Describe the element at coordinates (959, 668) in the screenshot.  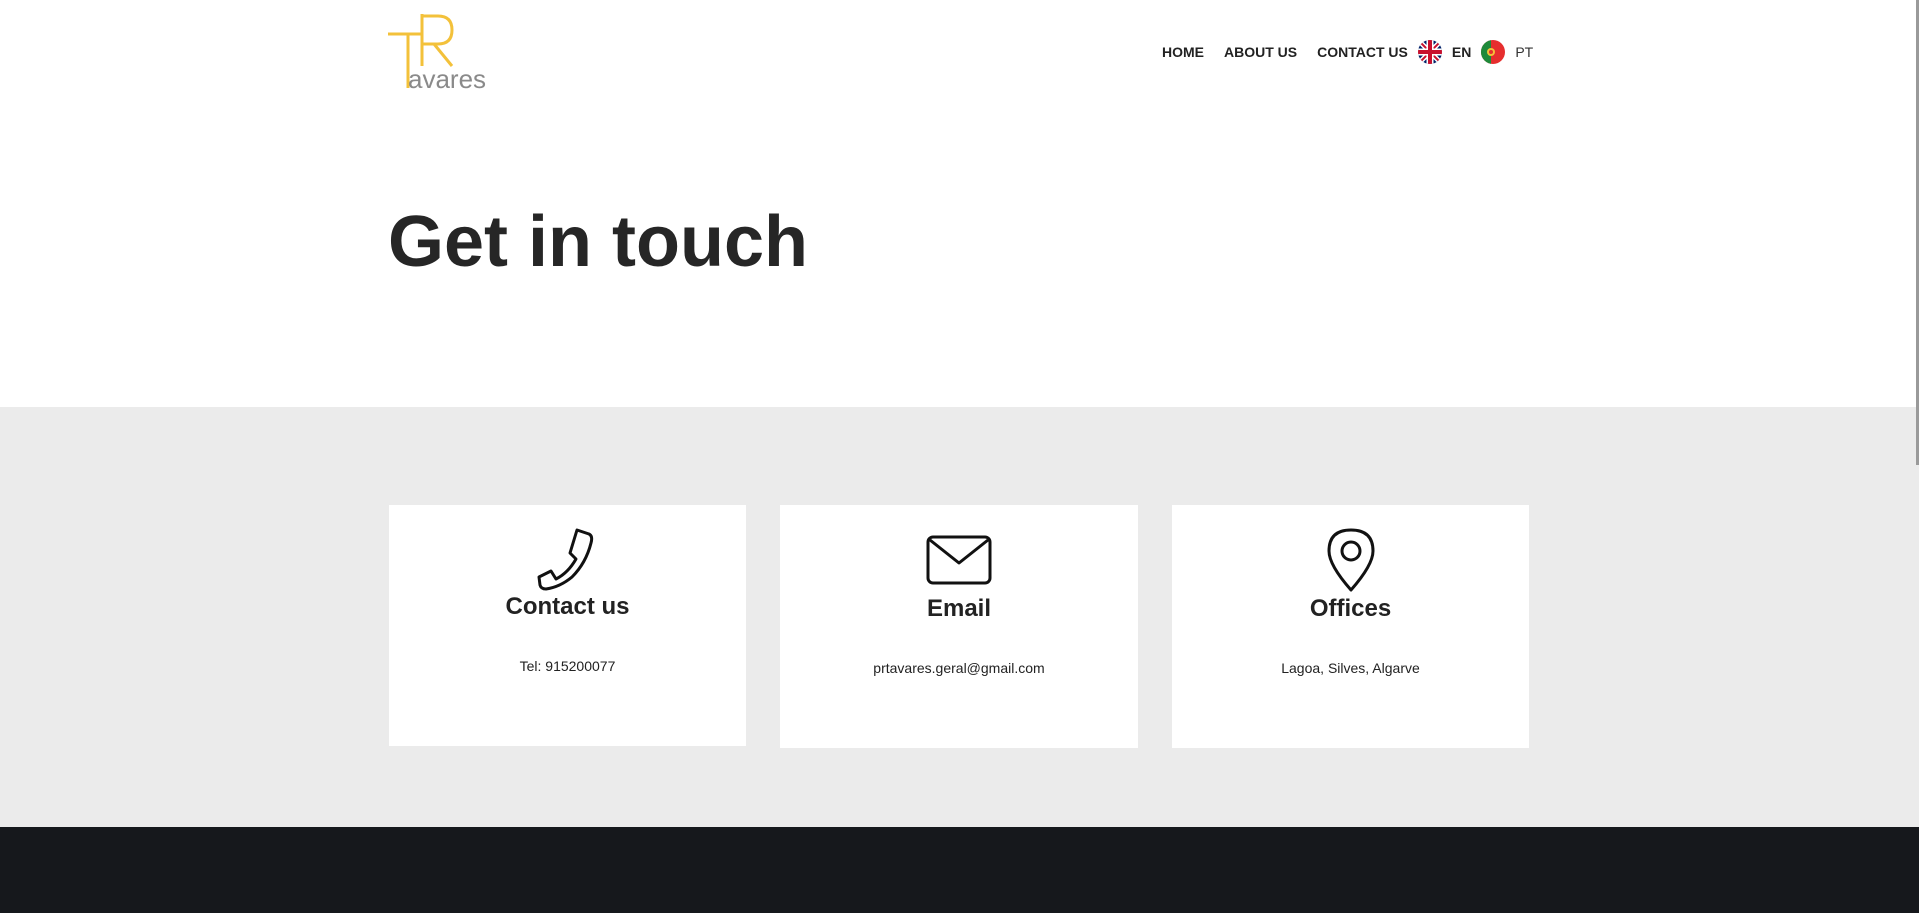
I see `email-address: prtavares.geral@gmail.com` at that location.